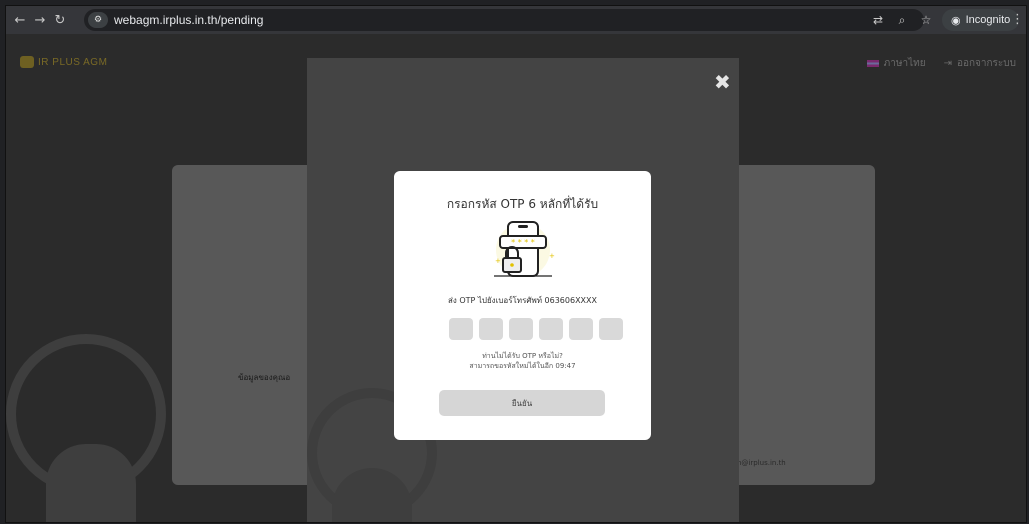 This screenshot has width=1029, height=524. What do you see at coordinates (926, 20) in the screenshot?
I see `bookmark-star-icon: ☆` at bounding box center [926, 20].